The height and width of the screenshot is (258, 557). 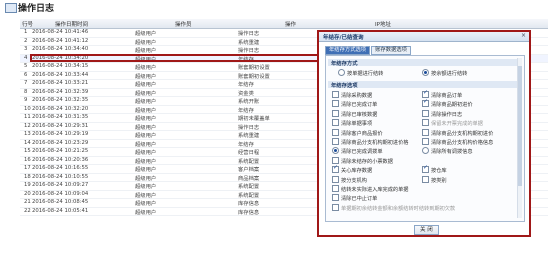 I want to click on option-item: 清除商品期初进价, so click(x=447, y=103).